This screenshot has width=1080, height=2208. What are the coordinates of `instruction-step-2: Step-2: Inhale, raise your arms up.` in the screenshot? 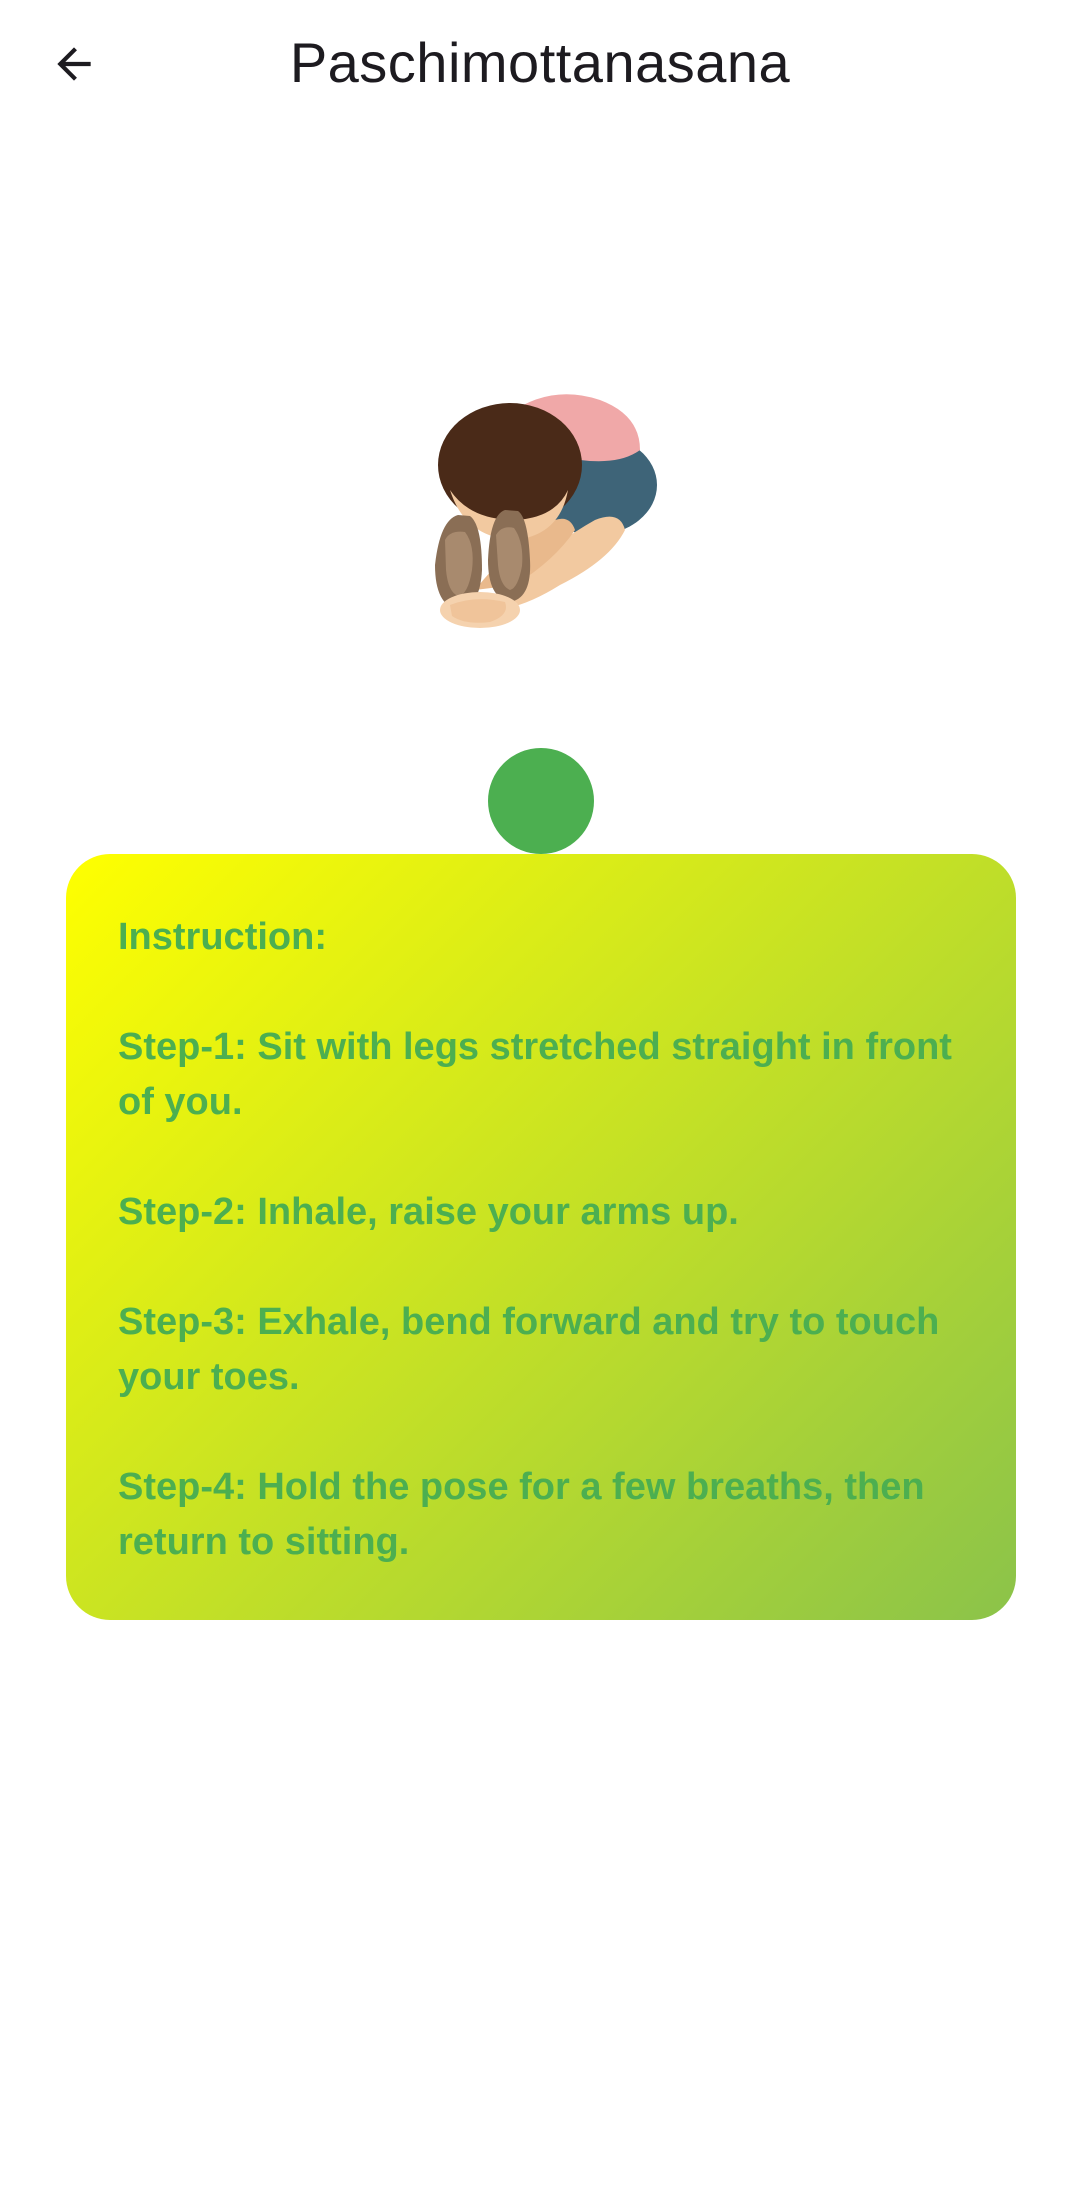 It's located at (541, 1212).